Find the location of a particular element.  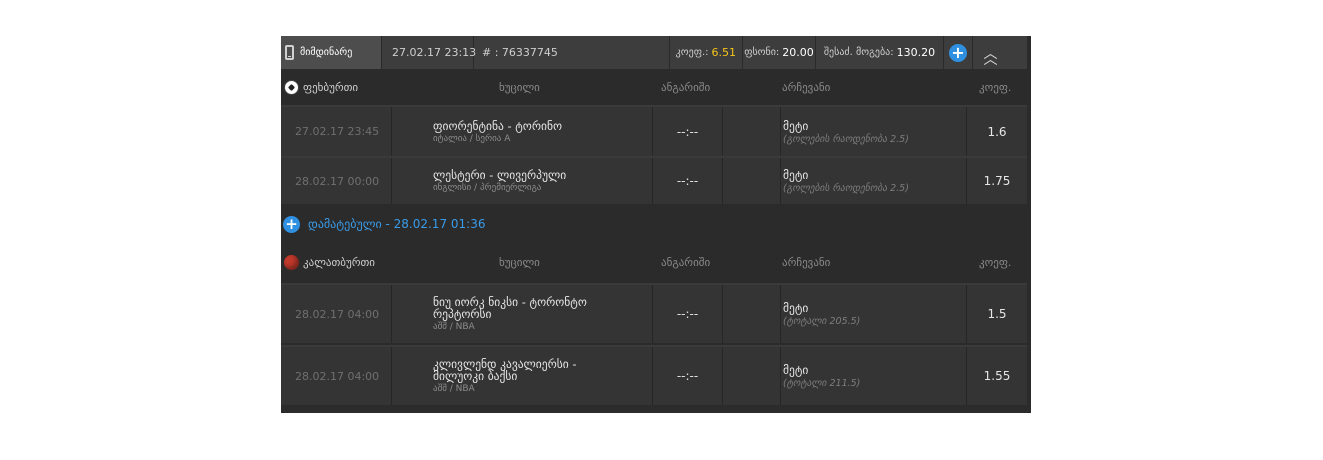

event-league: ინგლისი / პრემიერლიგა is located at coordinates (487, 188).